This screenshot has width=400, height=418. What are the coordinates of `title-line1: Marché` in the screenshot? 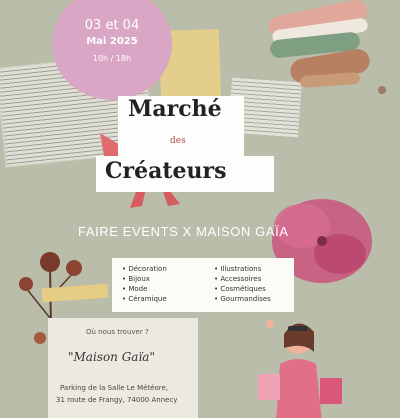 It's located at (175, 109).